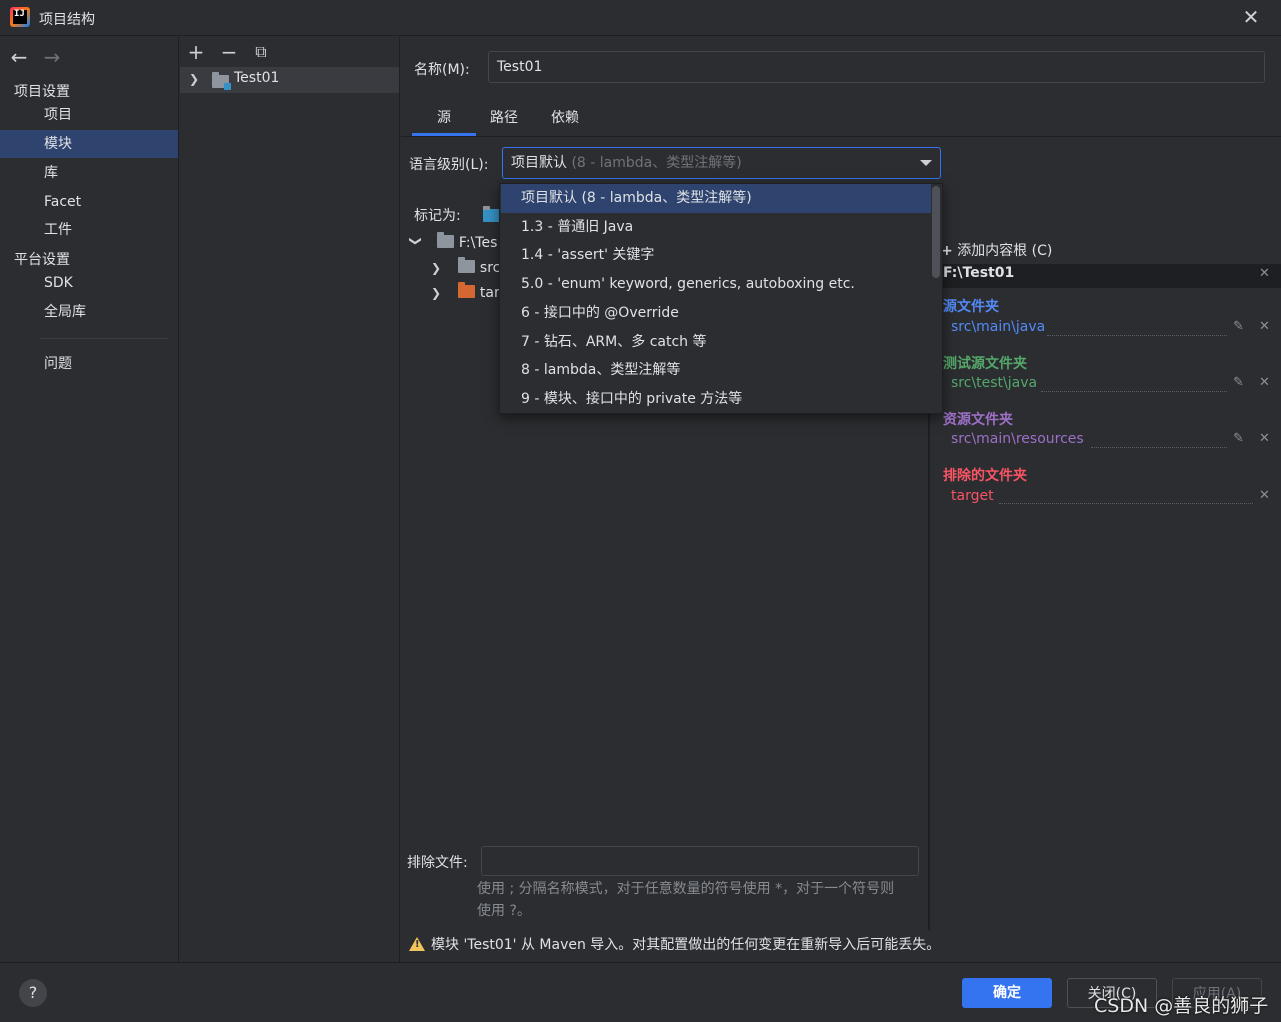 This screenshot has height=1022, width=1281. Describe the element at coordinates (467, 290) in the screenshot. I see `excluded-folder-icon` at that location.